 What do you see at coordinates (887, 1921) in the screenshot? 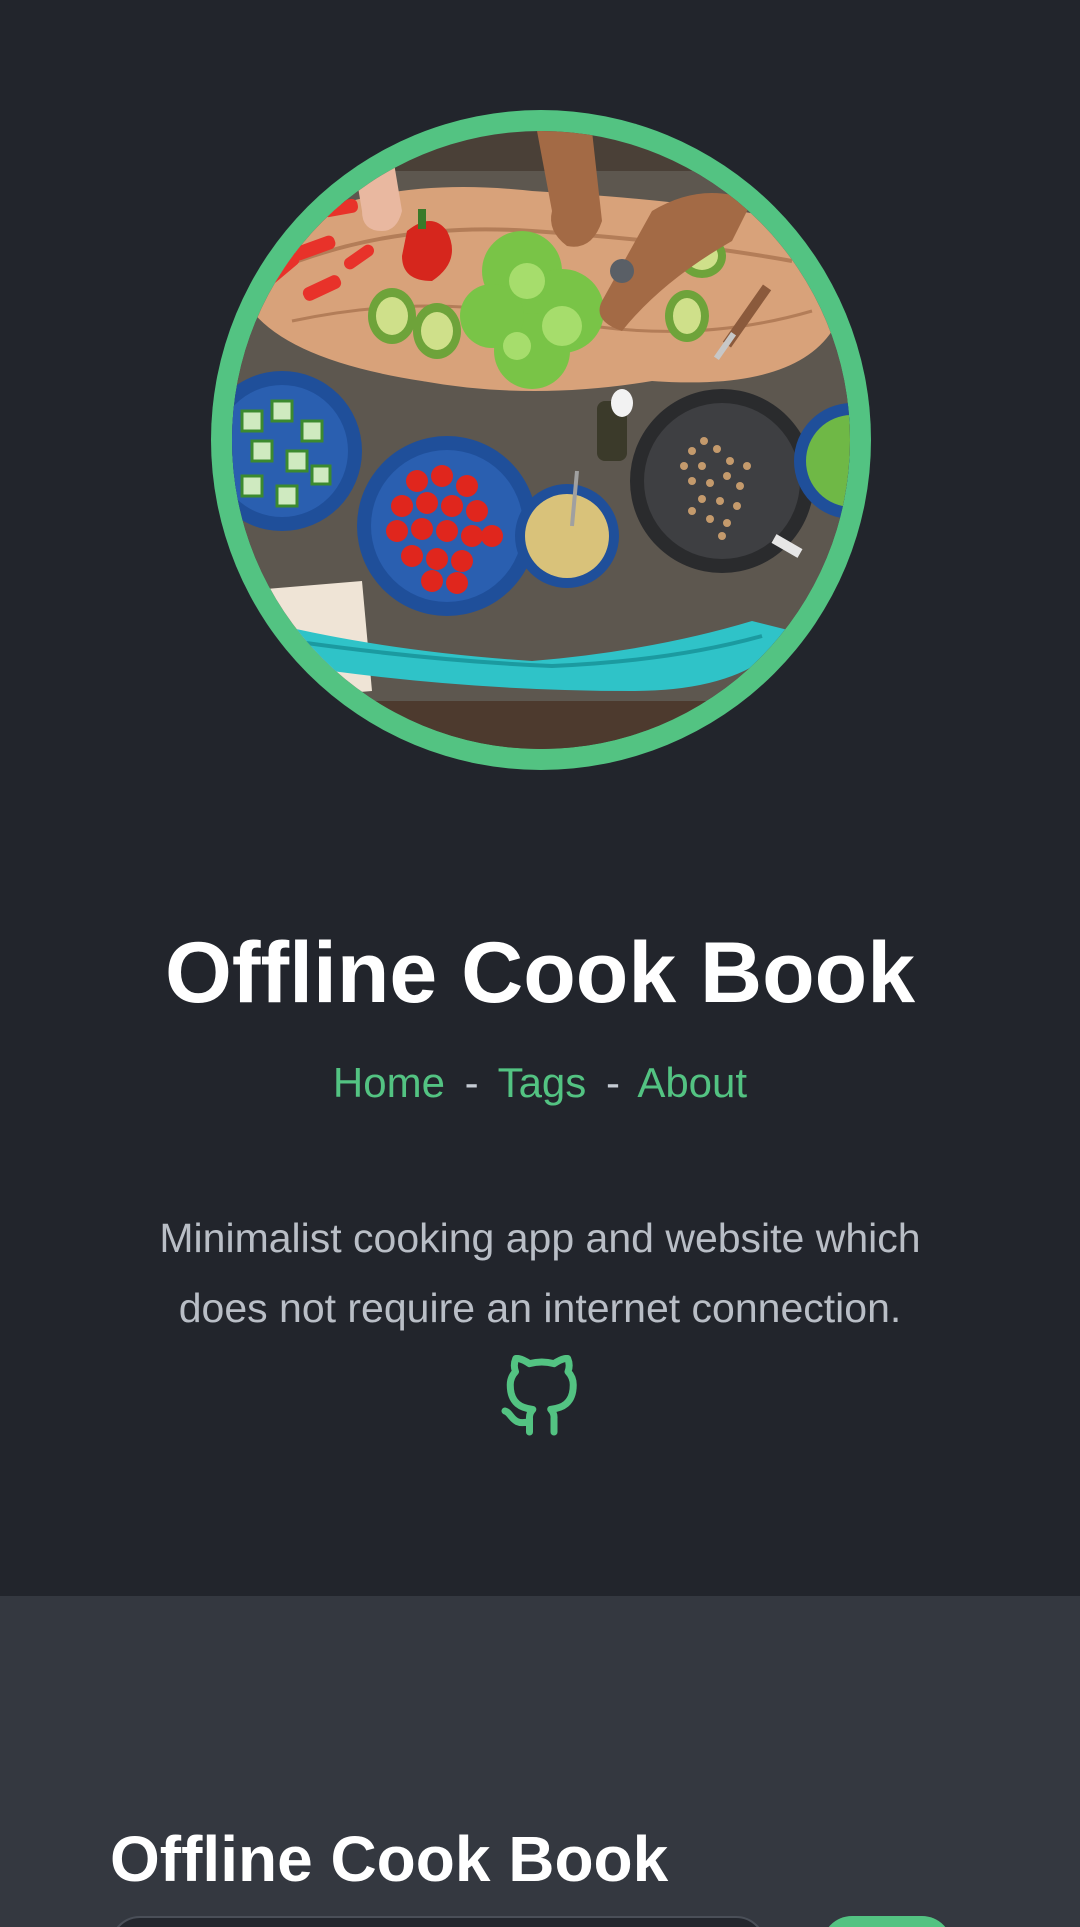
I see `search-button` at bounding box center [887, 1921].